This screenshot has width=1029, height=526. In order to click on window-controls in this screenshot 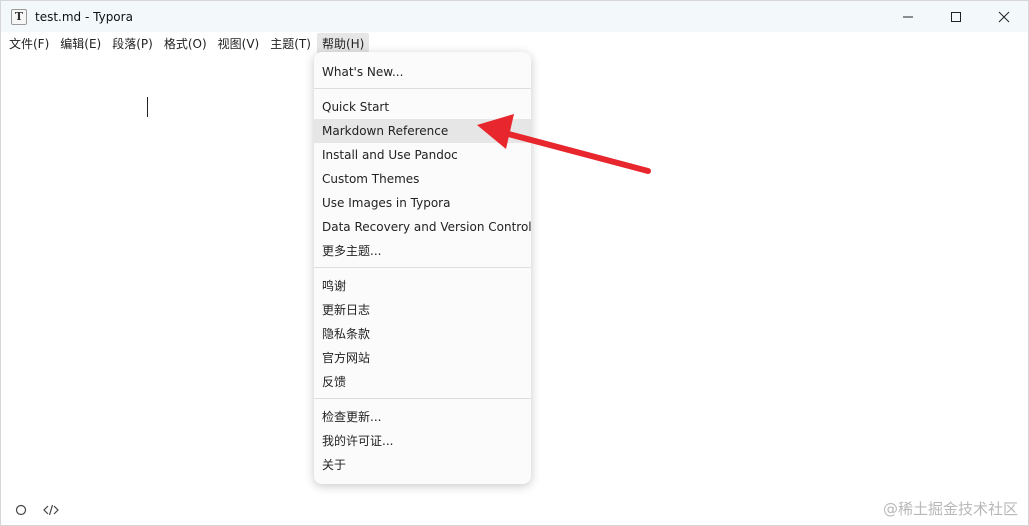, I will do `click(956, 16)`.